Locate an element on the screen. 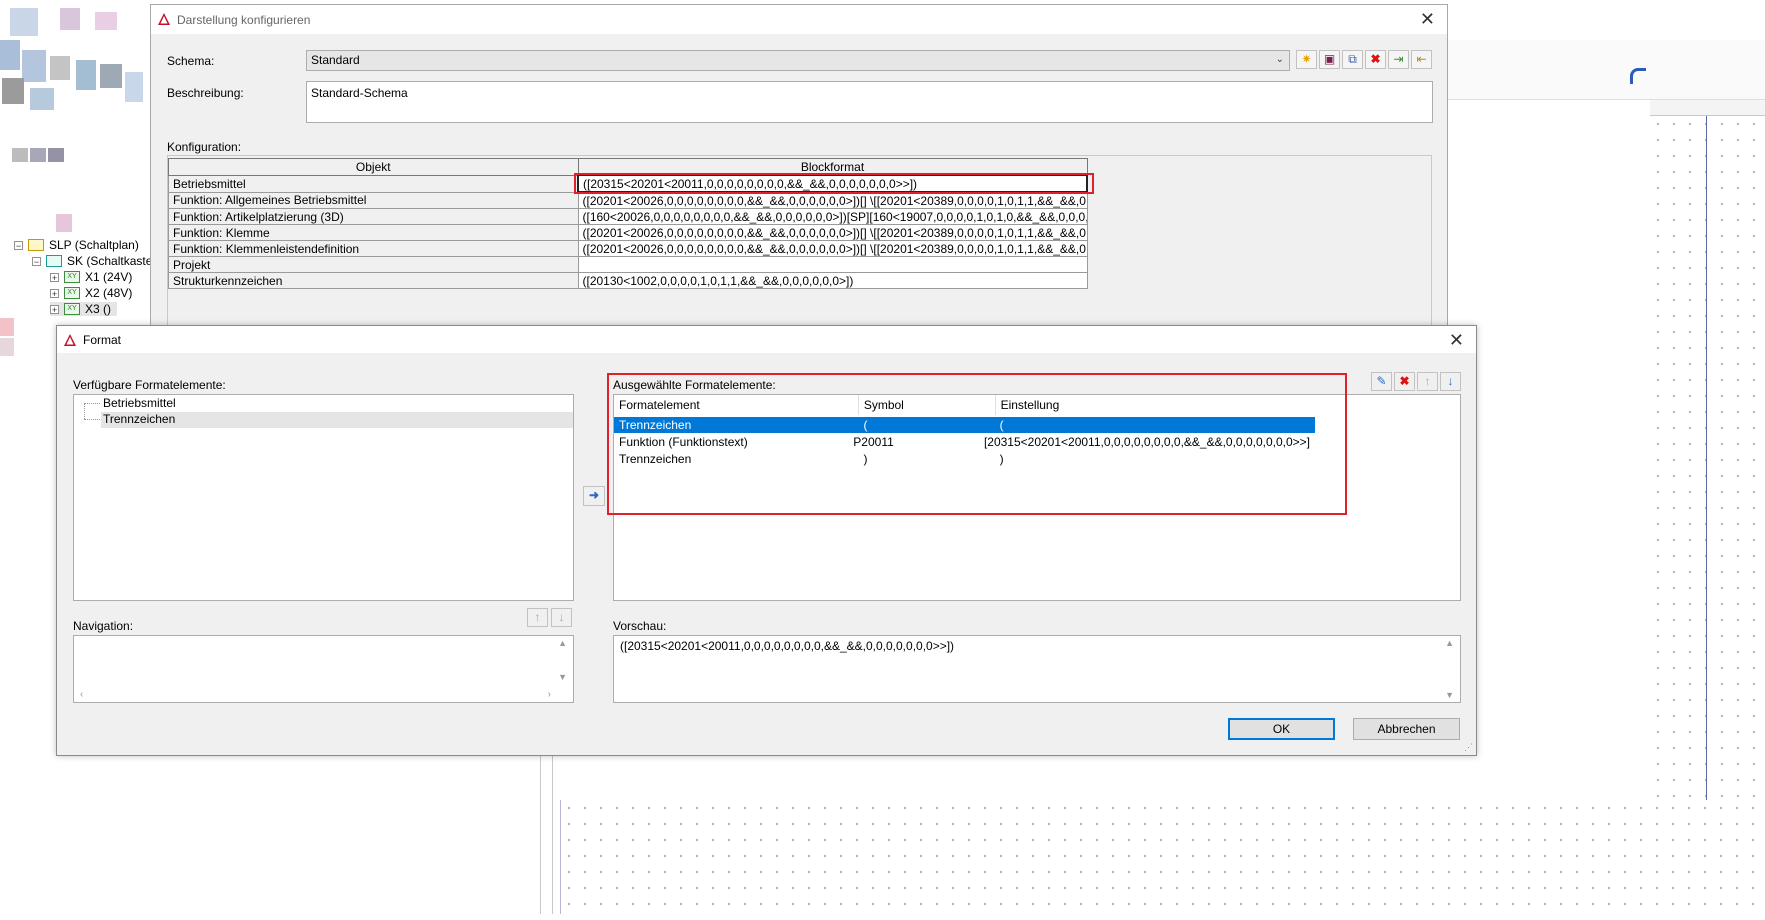 The height and width of the screenshot is (920, 1765). tree-node-label: X1 (24V) is located at coordinates (109, 277).